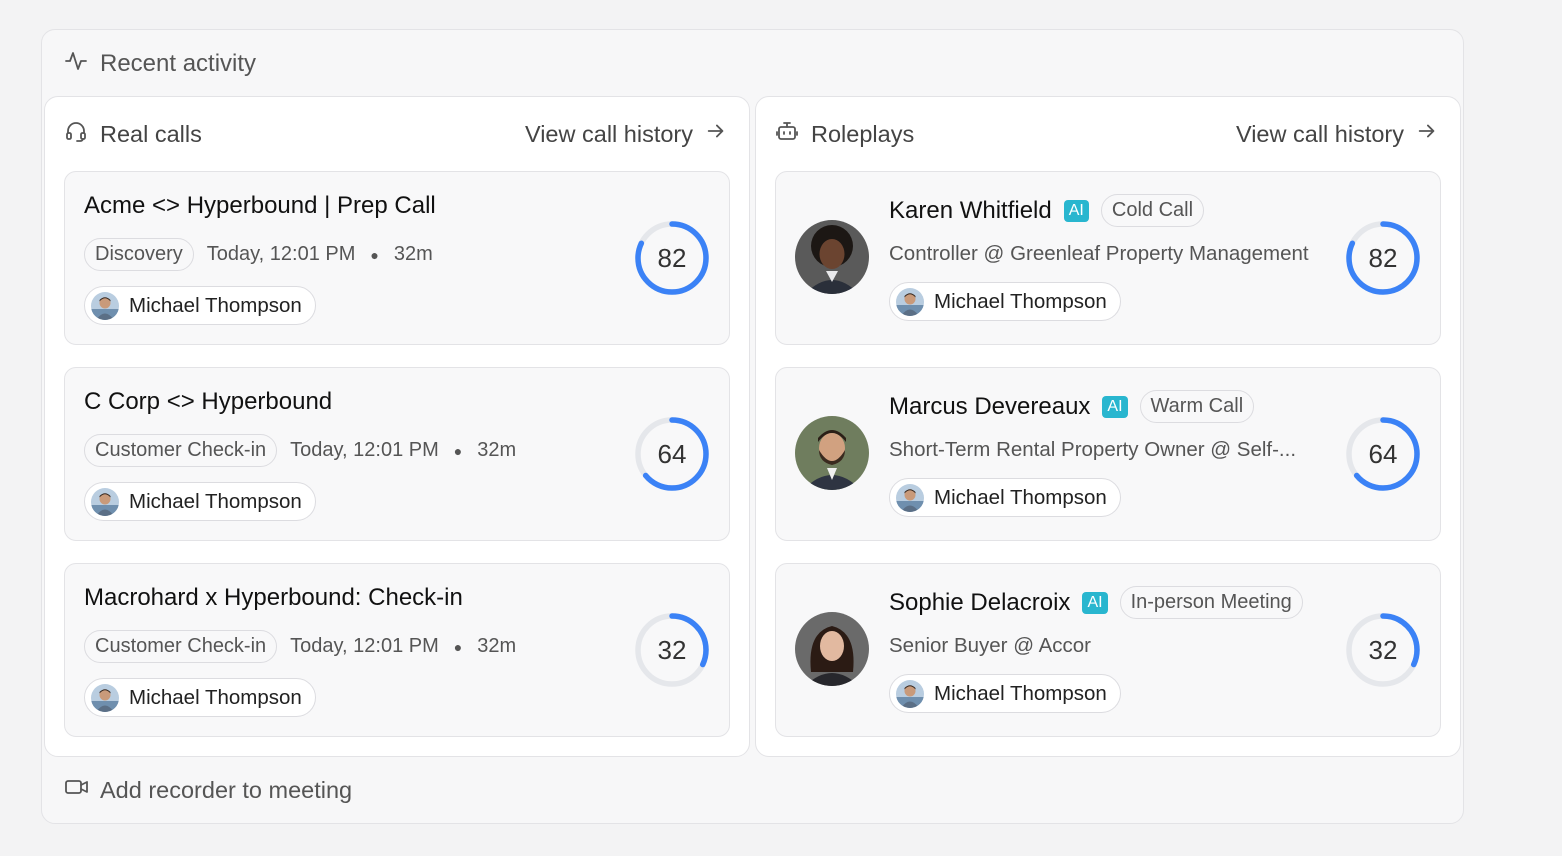  I want to click on roleplays-header: Roleplays View call history, so click(1106, 134).